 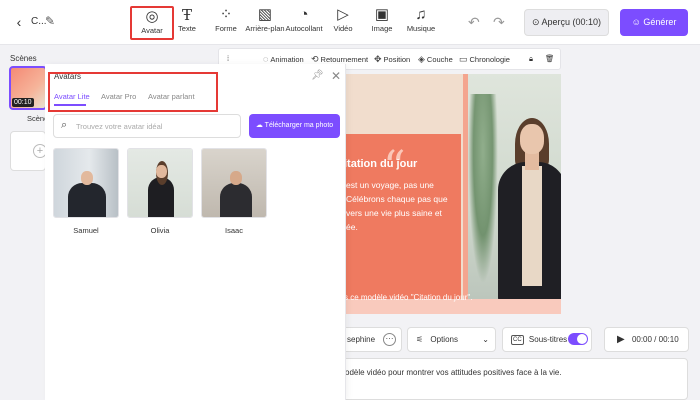 I want to click on search-icon: ⌕, so click(x=64, y=125).